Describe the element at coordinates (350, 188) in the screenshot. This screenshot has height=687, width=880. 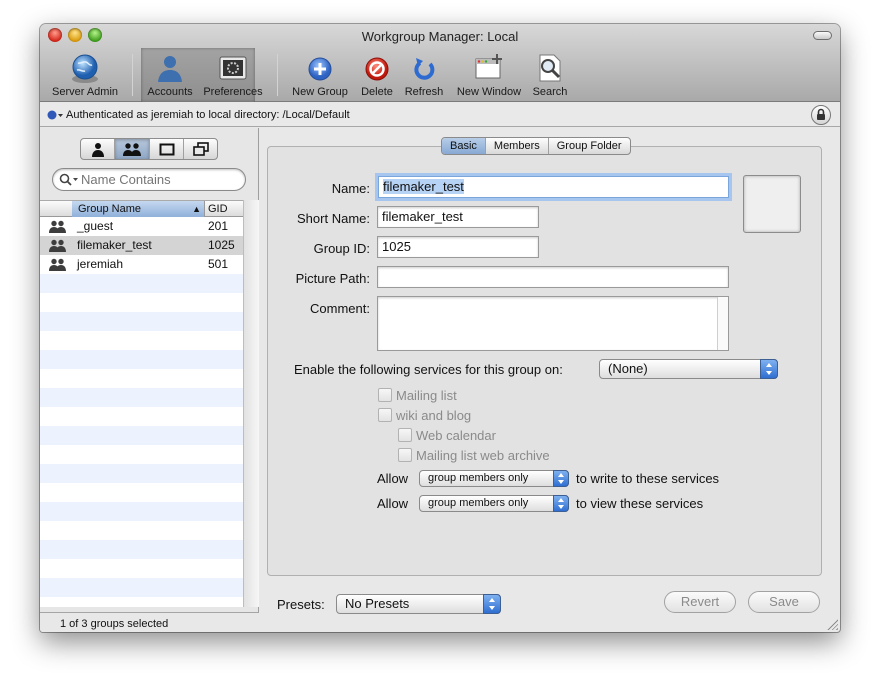
I see `name-label: Name:` at that location.